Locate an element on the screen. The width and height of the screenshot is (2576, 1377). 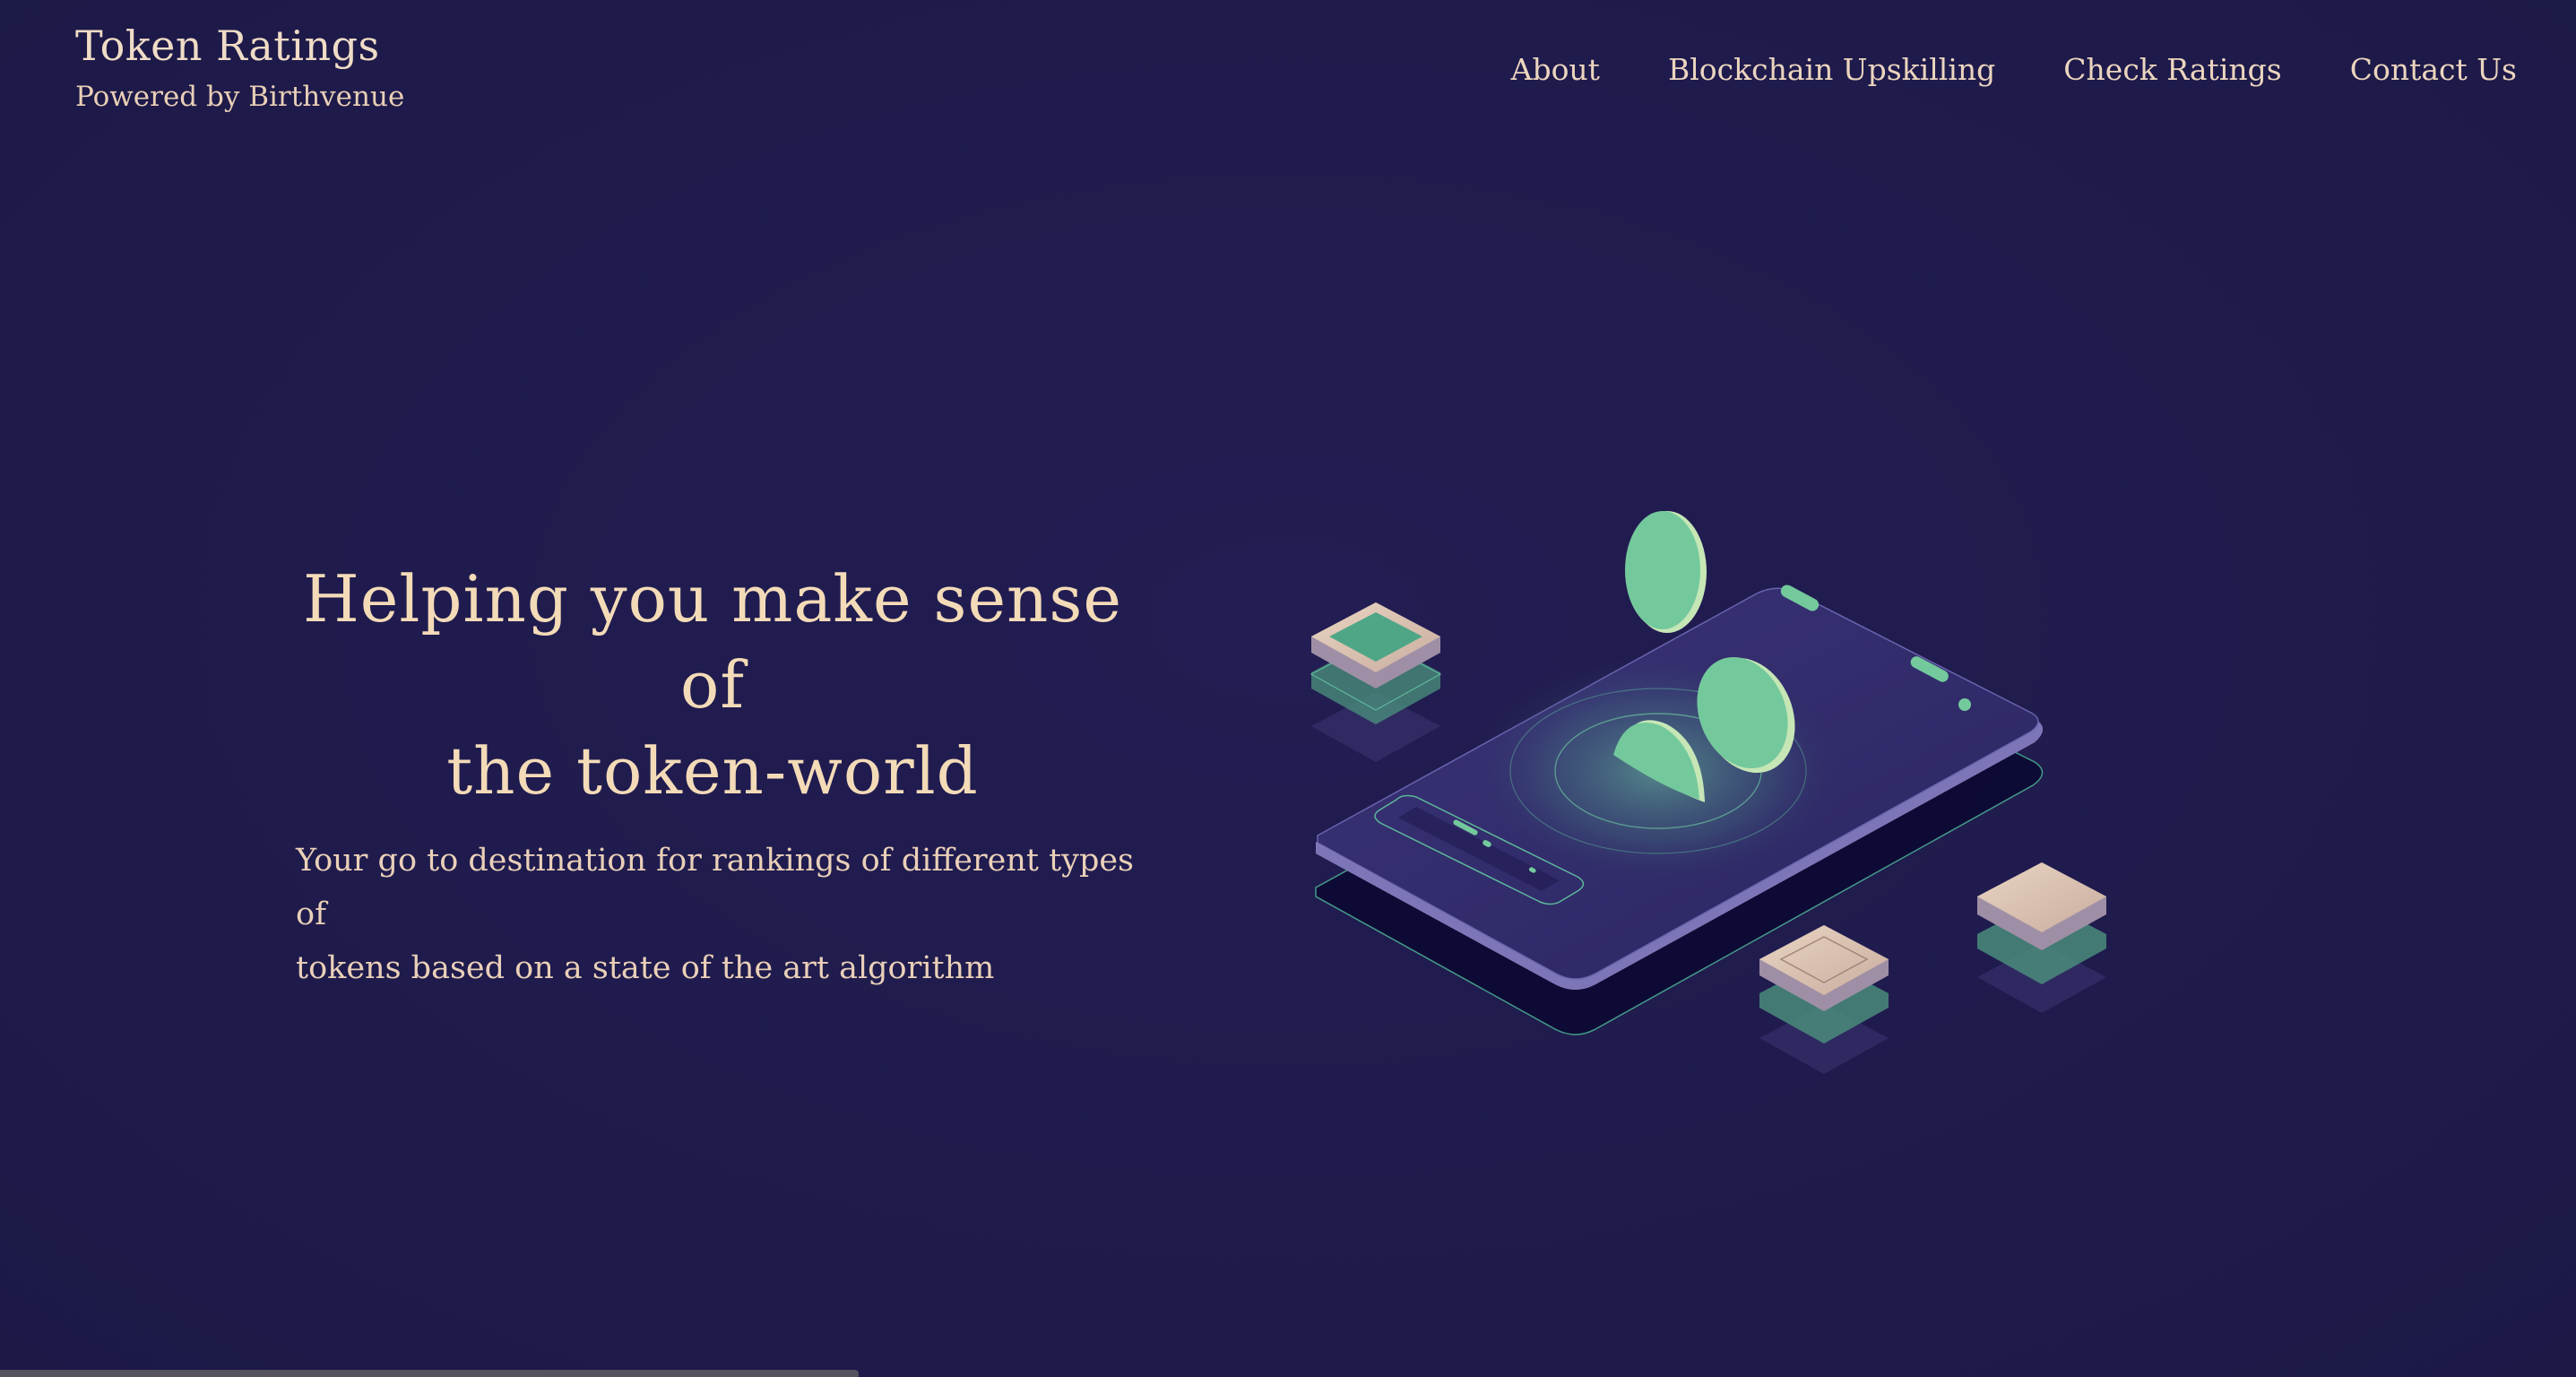
nav-link-about: About is located at coordinates (1555, 69).